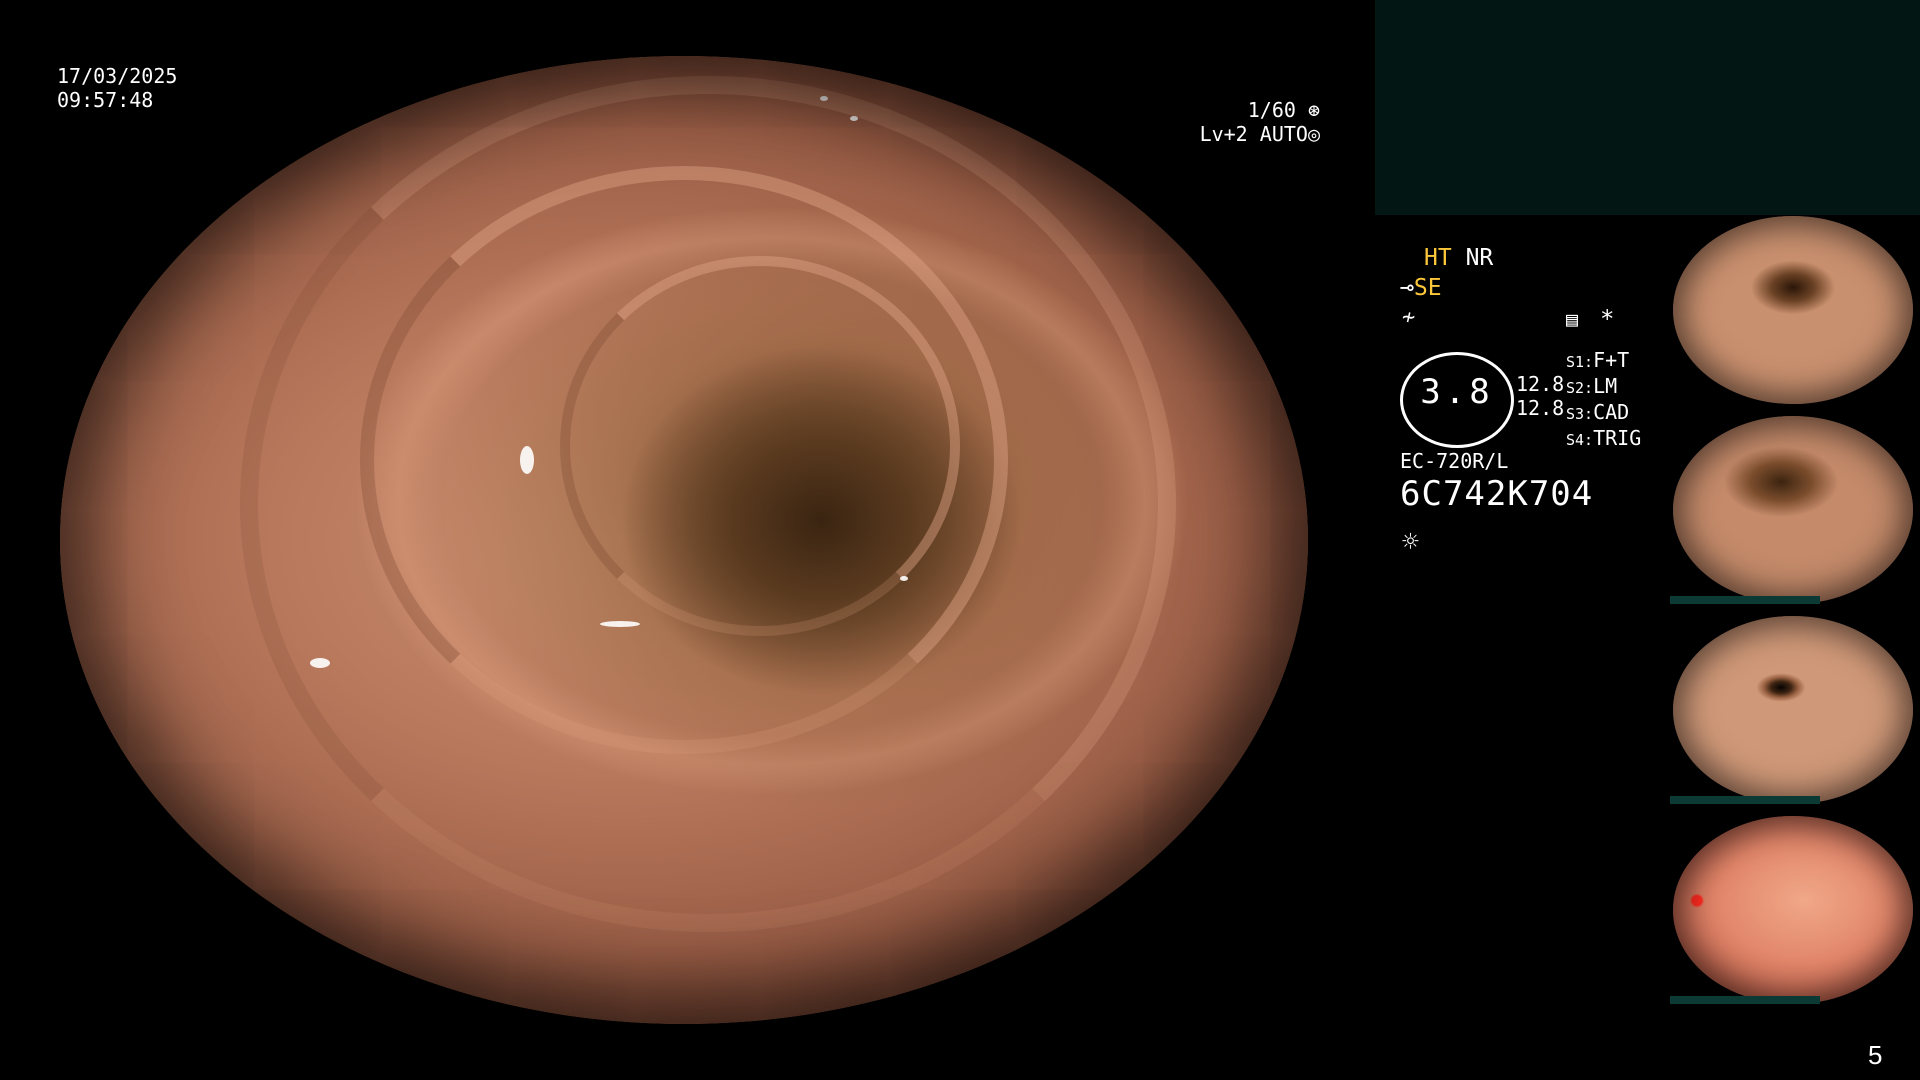 The width and height of the screenshot is (1920, 1080). Describe the element at coordinates (1409, 317) in the screenshot. I see `wave-icon: ≁` at that location.